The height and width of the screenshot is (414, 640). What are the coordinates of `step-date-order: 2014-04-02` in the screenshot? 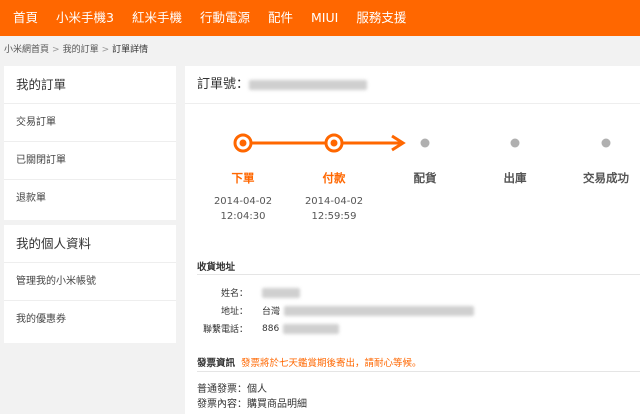 It's located at (243, 201).